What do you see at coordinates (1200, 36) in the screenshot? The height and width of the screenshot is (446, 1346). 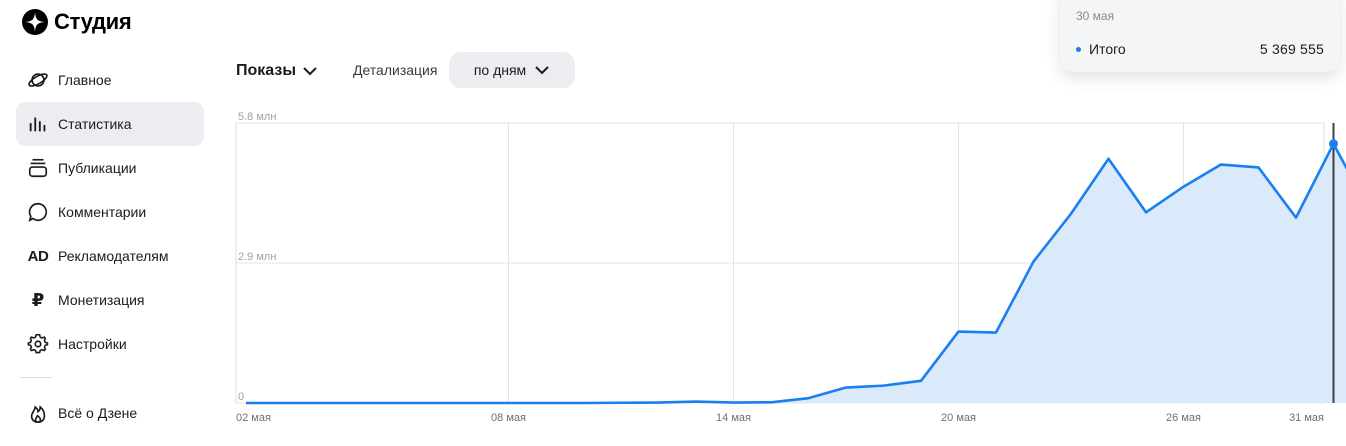 I see `chart-tooltip: 30 мая Итого 5 369 555` at bounding box center [1200, 36].